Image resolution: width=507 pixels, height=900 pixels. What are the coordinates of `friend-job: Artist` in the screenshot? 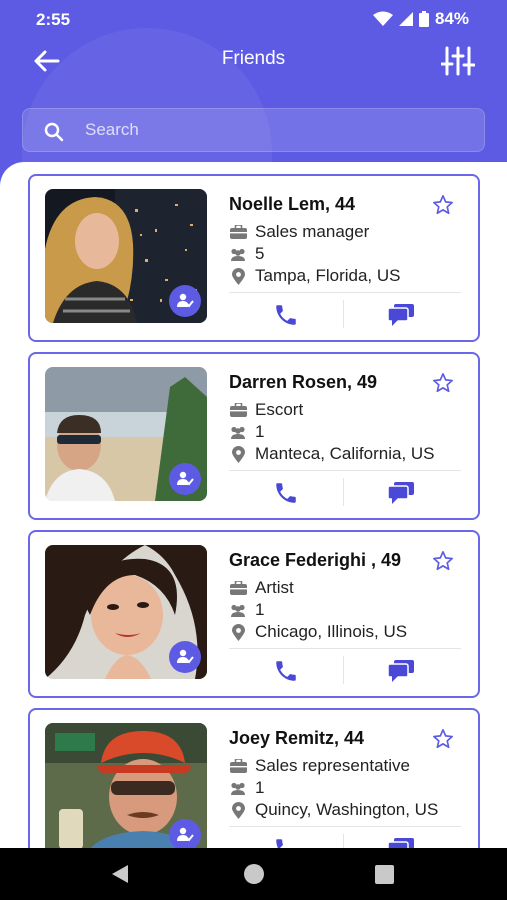 It's located at (274, 587).